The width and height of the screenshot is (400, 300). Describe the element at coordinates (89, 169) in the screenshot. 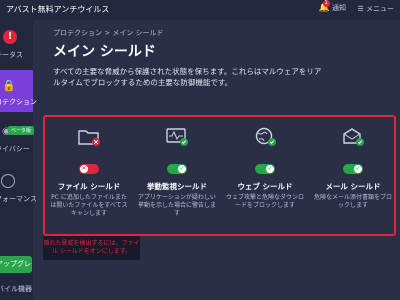

I see `file-shield-toggle: ✕` at that location.